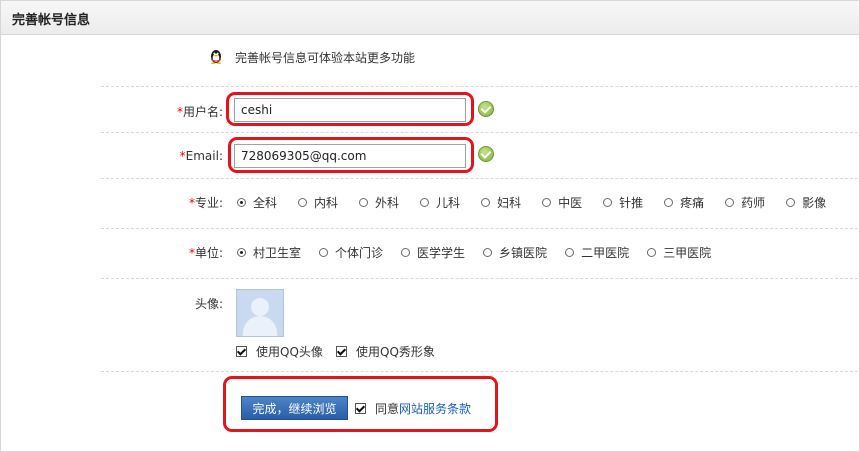 The width and height of the screenshot is (860, 452). Describe the element at coordinates (448, 202) in the screenshot. I see `major-radio-label: 儿科` at that location.